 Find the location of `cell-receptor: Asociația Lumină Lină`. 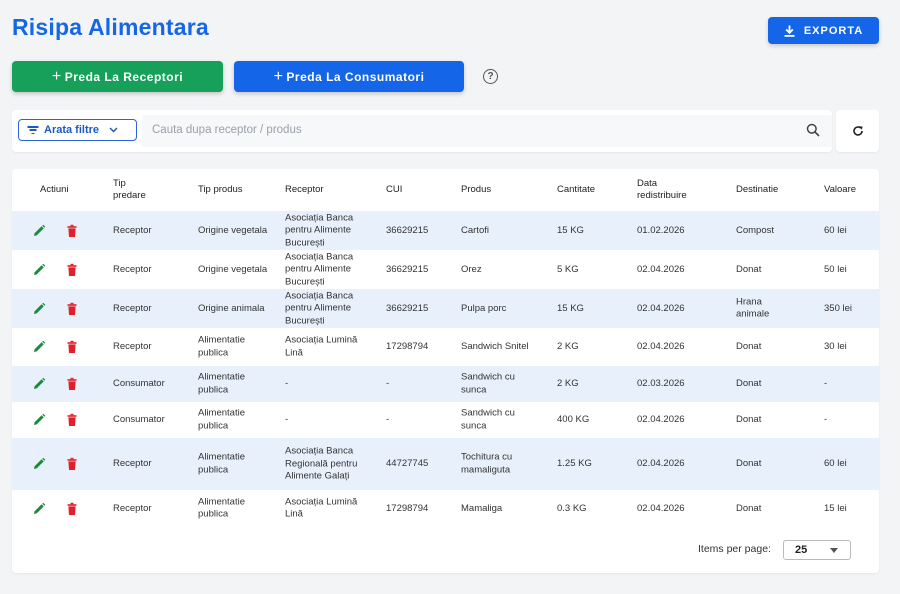

cell-receptor: Asociația Lumină Lină is located at coordinates (321, 508).